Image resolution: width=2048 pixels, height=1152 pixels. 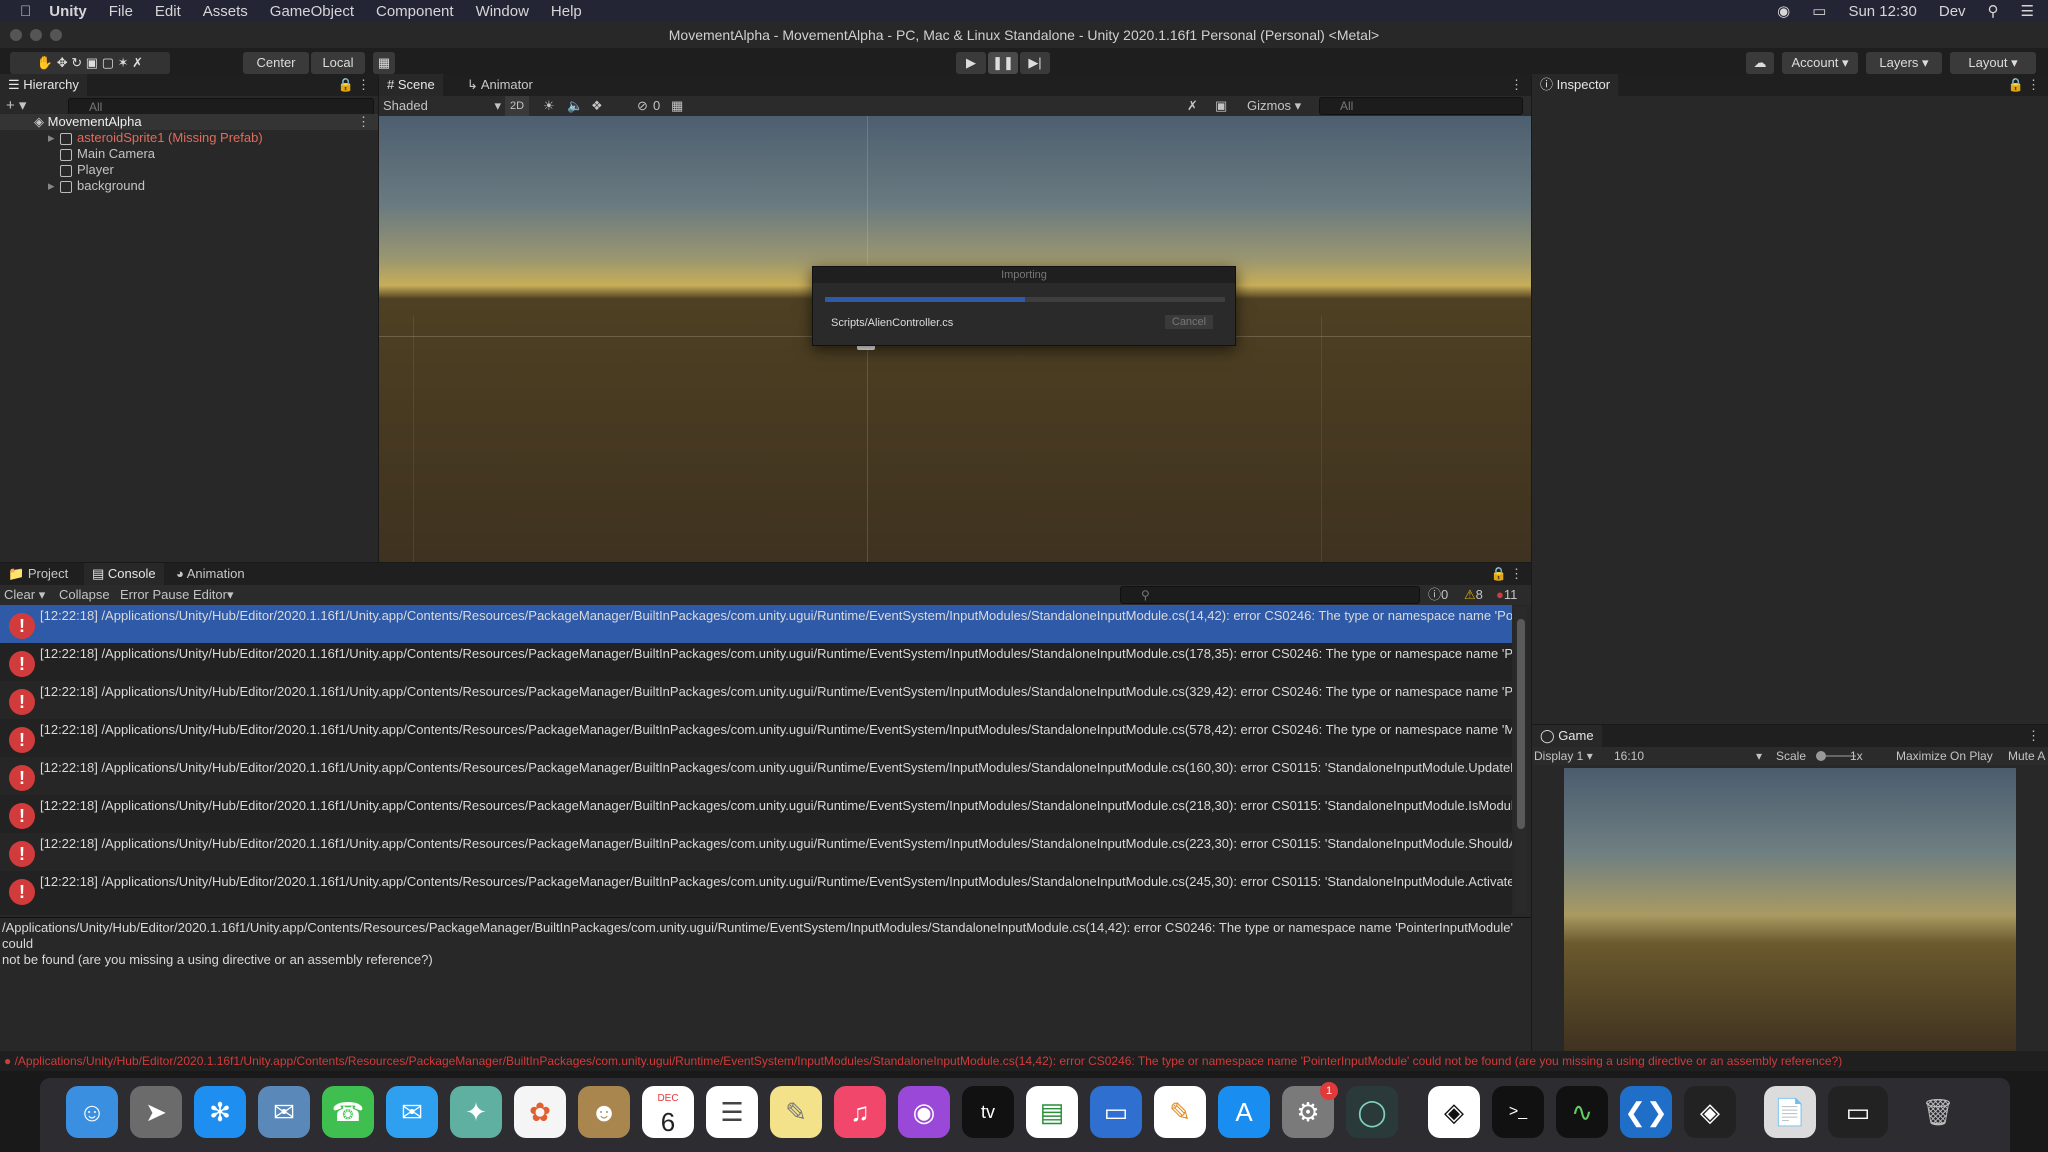 What do you see at coordinates (412, 1112) in the screenshot?
I see `messages-icon: ✉` at bounding box center [412, 1112].